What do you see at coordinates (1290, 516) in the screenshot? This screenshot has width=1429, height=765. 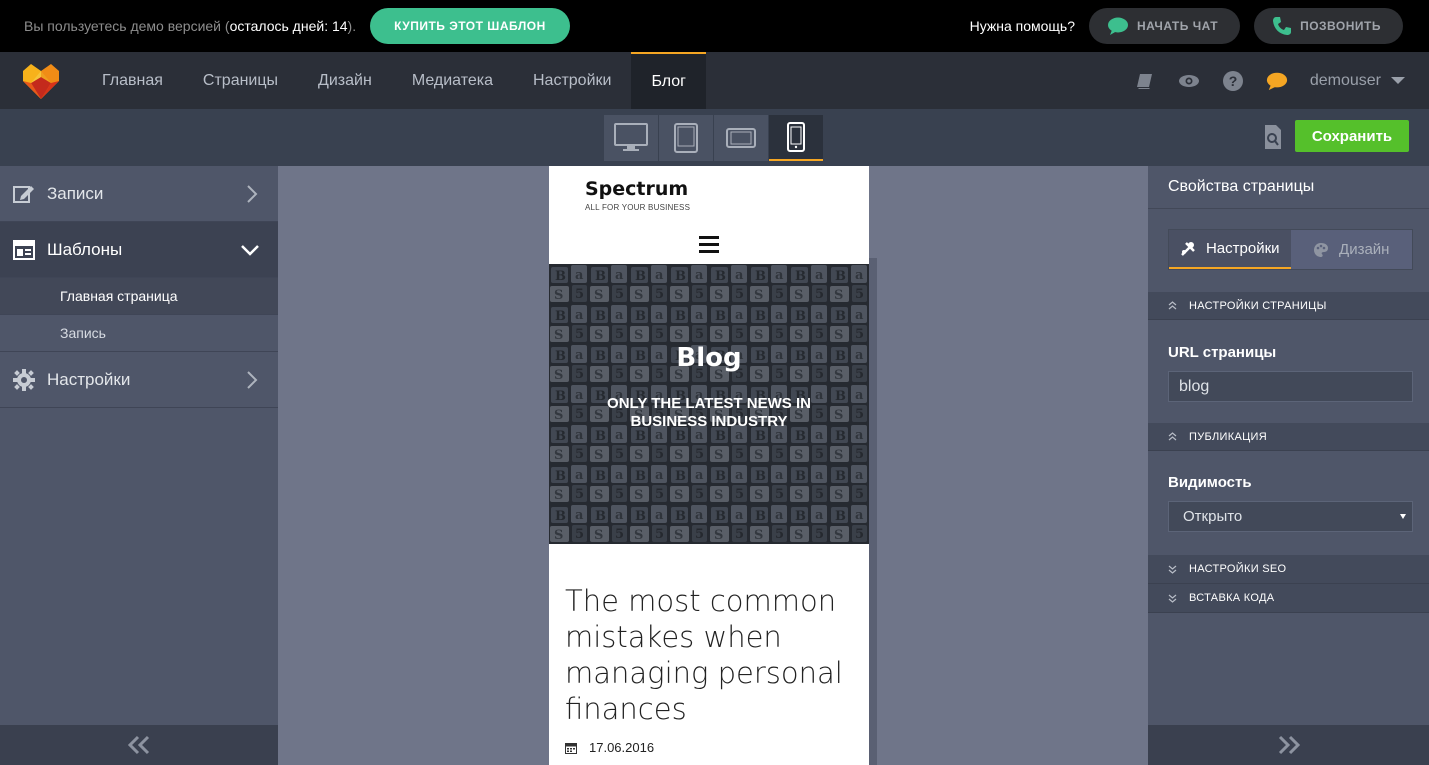 I see `visibility-select: Открыто` at bounding box center [1290, 516].